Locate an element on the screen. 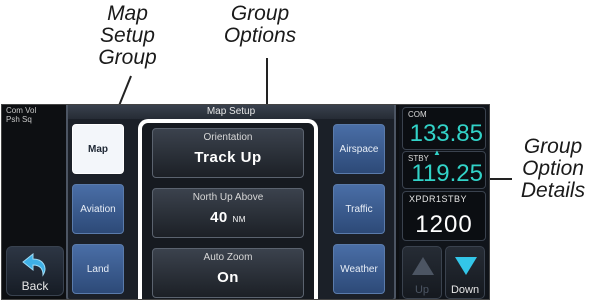  com-label: COM is located at coordinates (417, 114).